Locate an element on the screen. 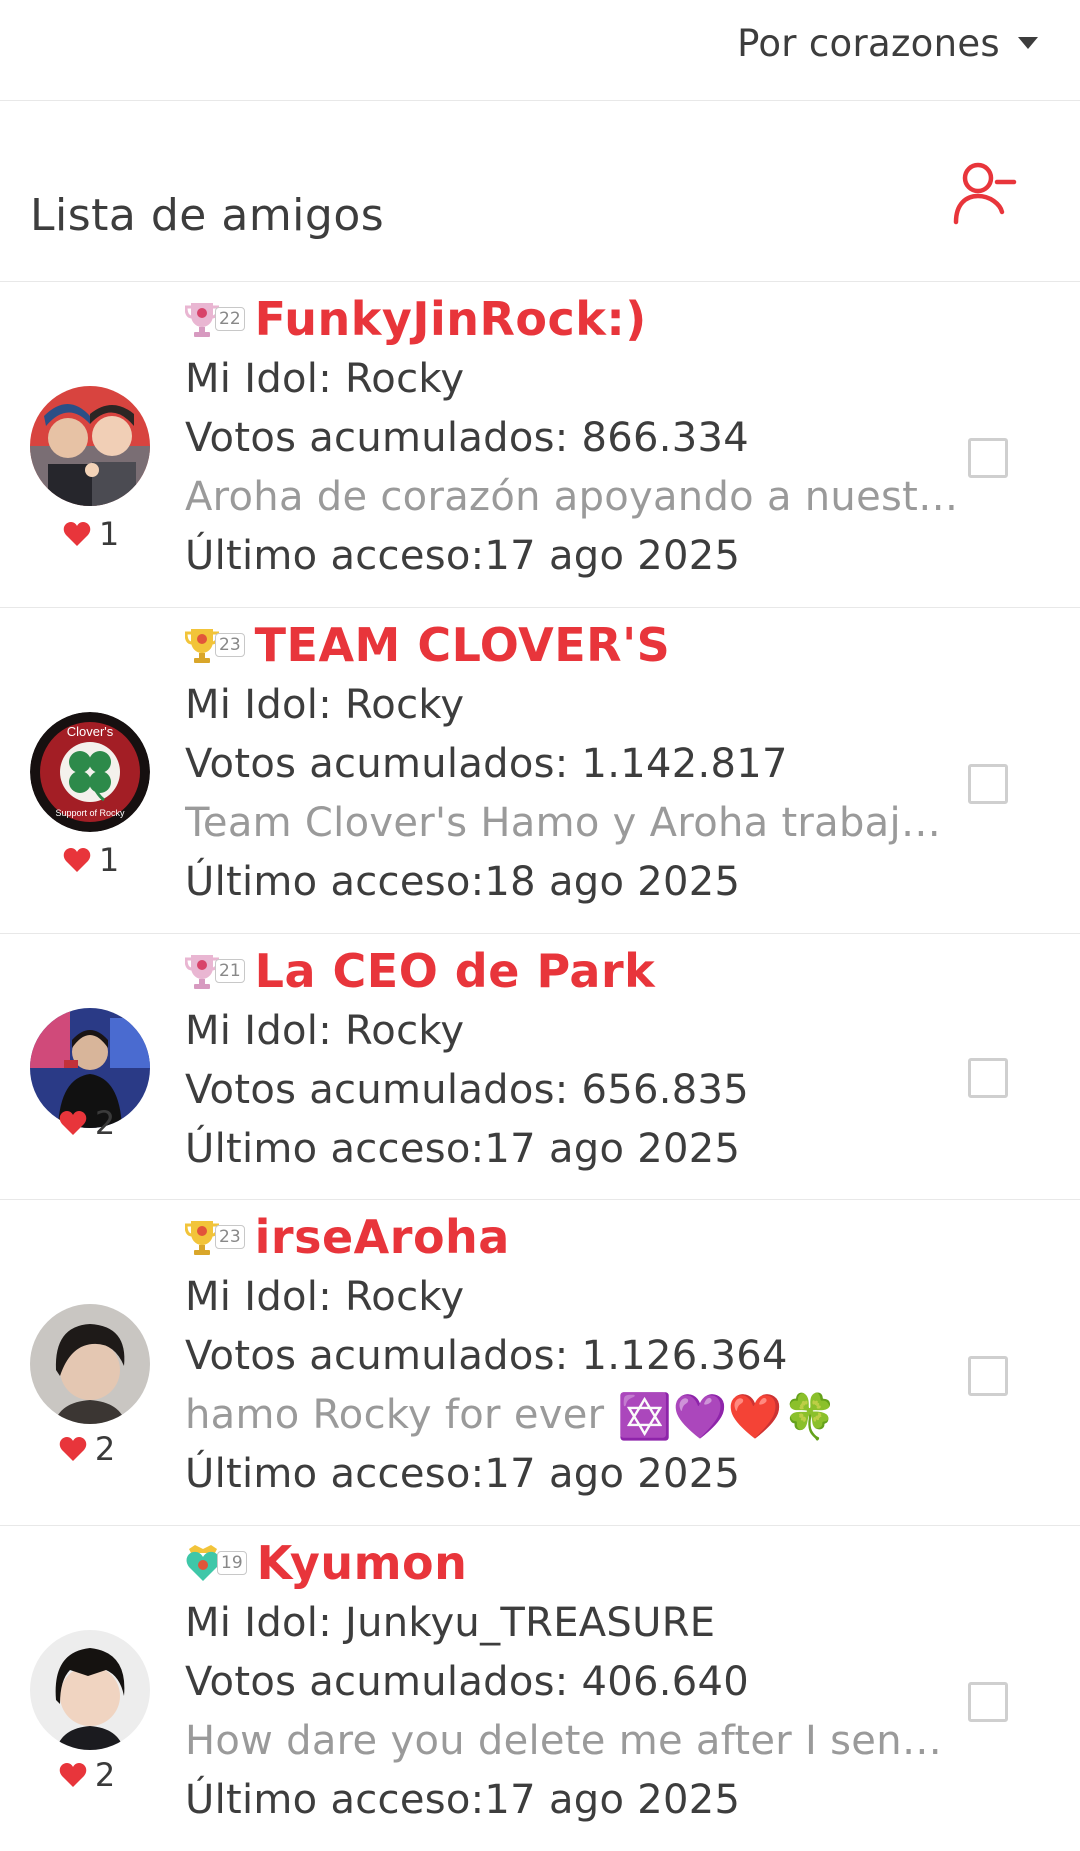 The image size is (1080, 1851). idol-text: Mi Idol: Junkyu_TREASURE is located at coordinates (450, 1623).